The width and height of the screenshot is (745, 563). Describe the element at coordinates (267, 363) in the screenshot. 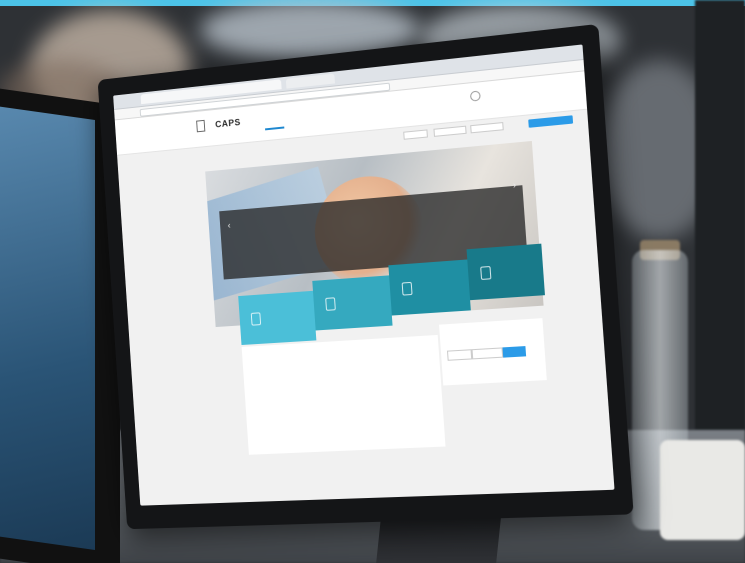

I see `search-tabs` at that location.